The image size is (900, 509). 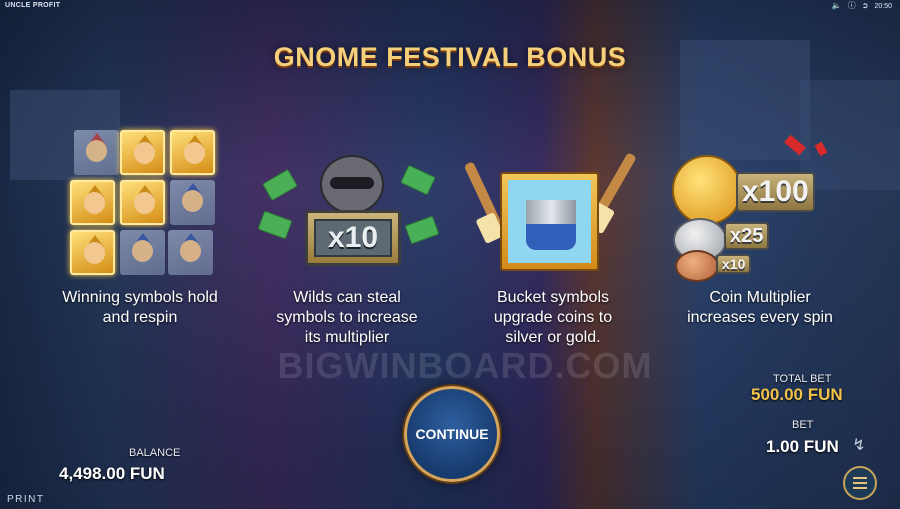 I want to click on balance-label: BALANCE, so click(x=155, y=453).